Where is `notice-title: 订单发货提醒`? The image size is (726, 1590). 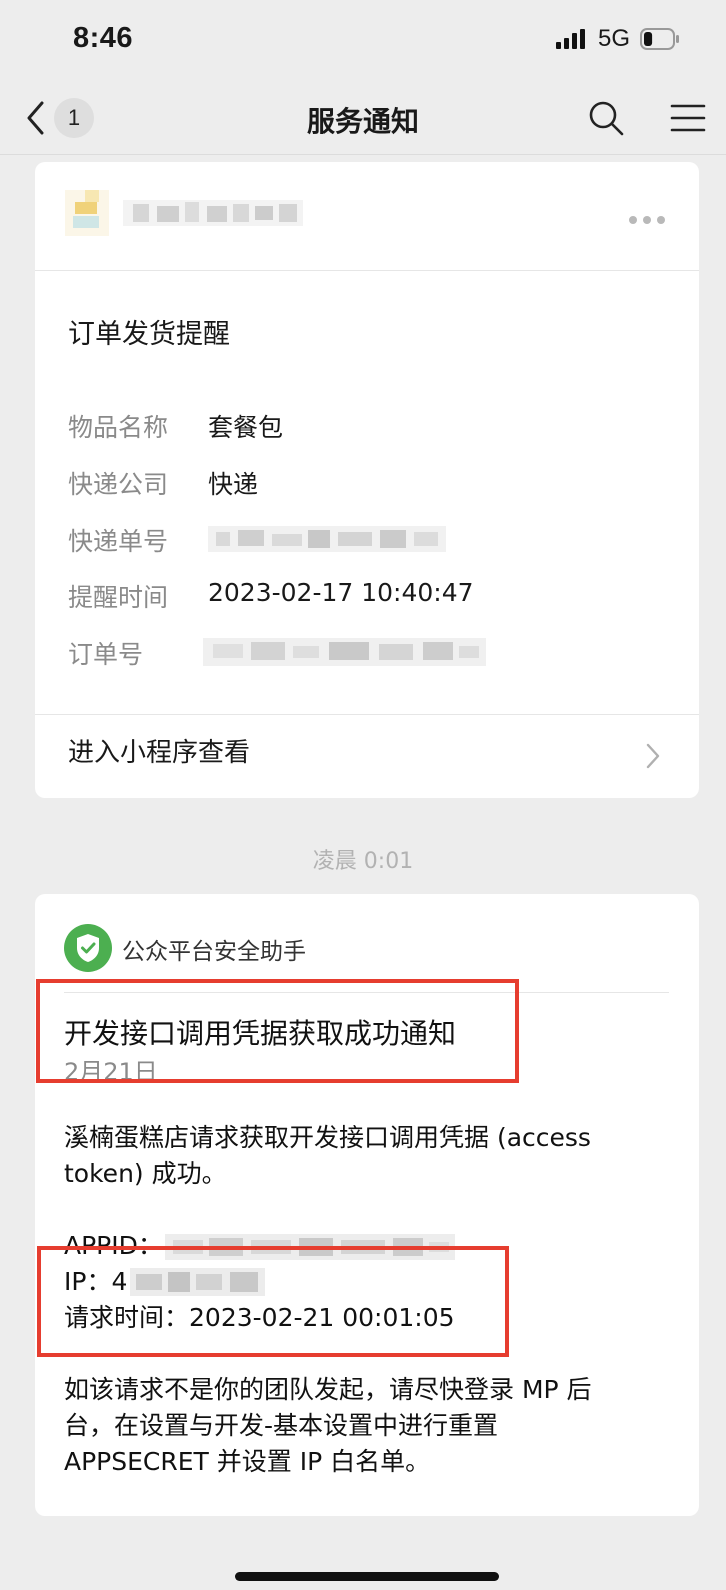
notice-title: 订单发货提醒 is located at coordinates (149, 334).